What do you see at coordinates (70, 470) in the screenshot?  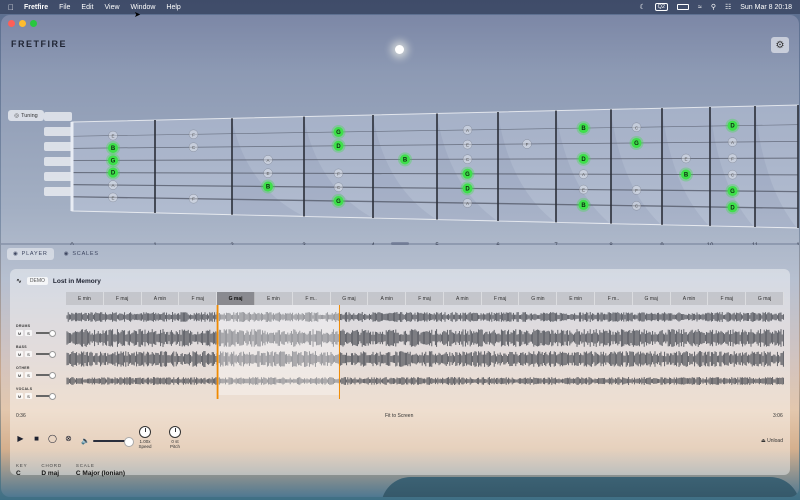 I see `info-bar: KEY C CHORD D maj SCALE C Major (Ionian)` at bounding box center [70, 470].